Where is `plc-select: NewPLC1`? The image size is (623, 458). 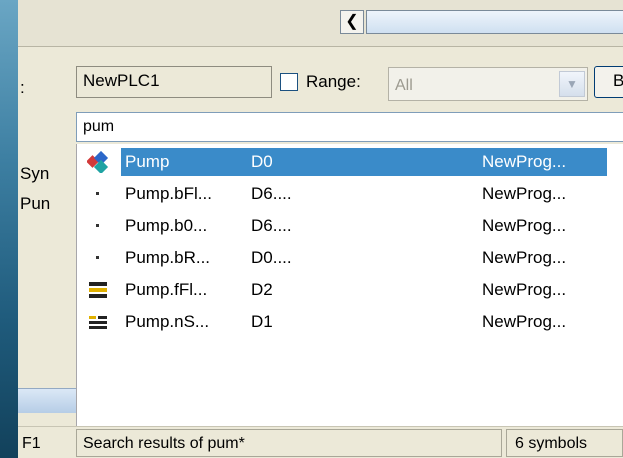 plc-select: NewPLC1 is located at coordinates (174, 82).